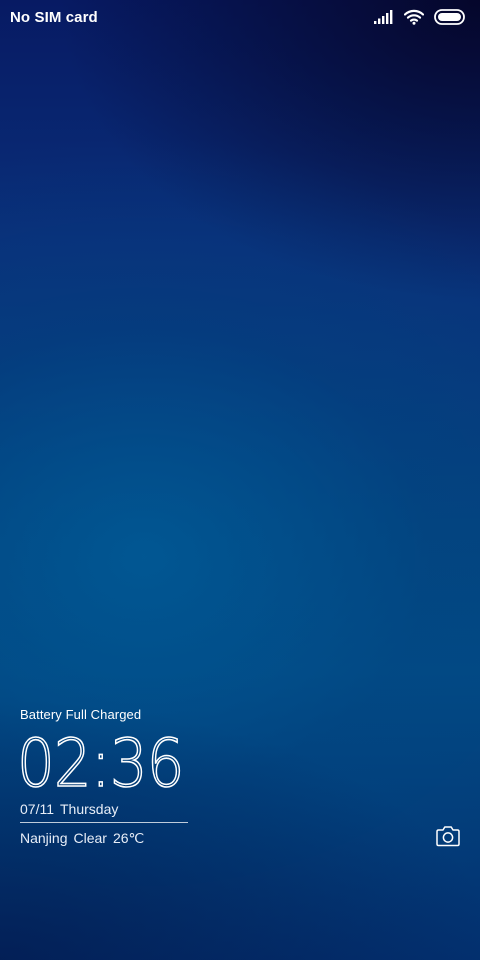 This screenshot has height=960, width=480. Describe the element at coordinates (128, 838) in the screenshot. I see `weather-temperature: 26℃` at that location.